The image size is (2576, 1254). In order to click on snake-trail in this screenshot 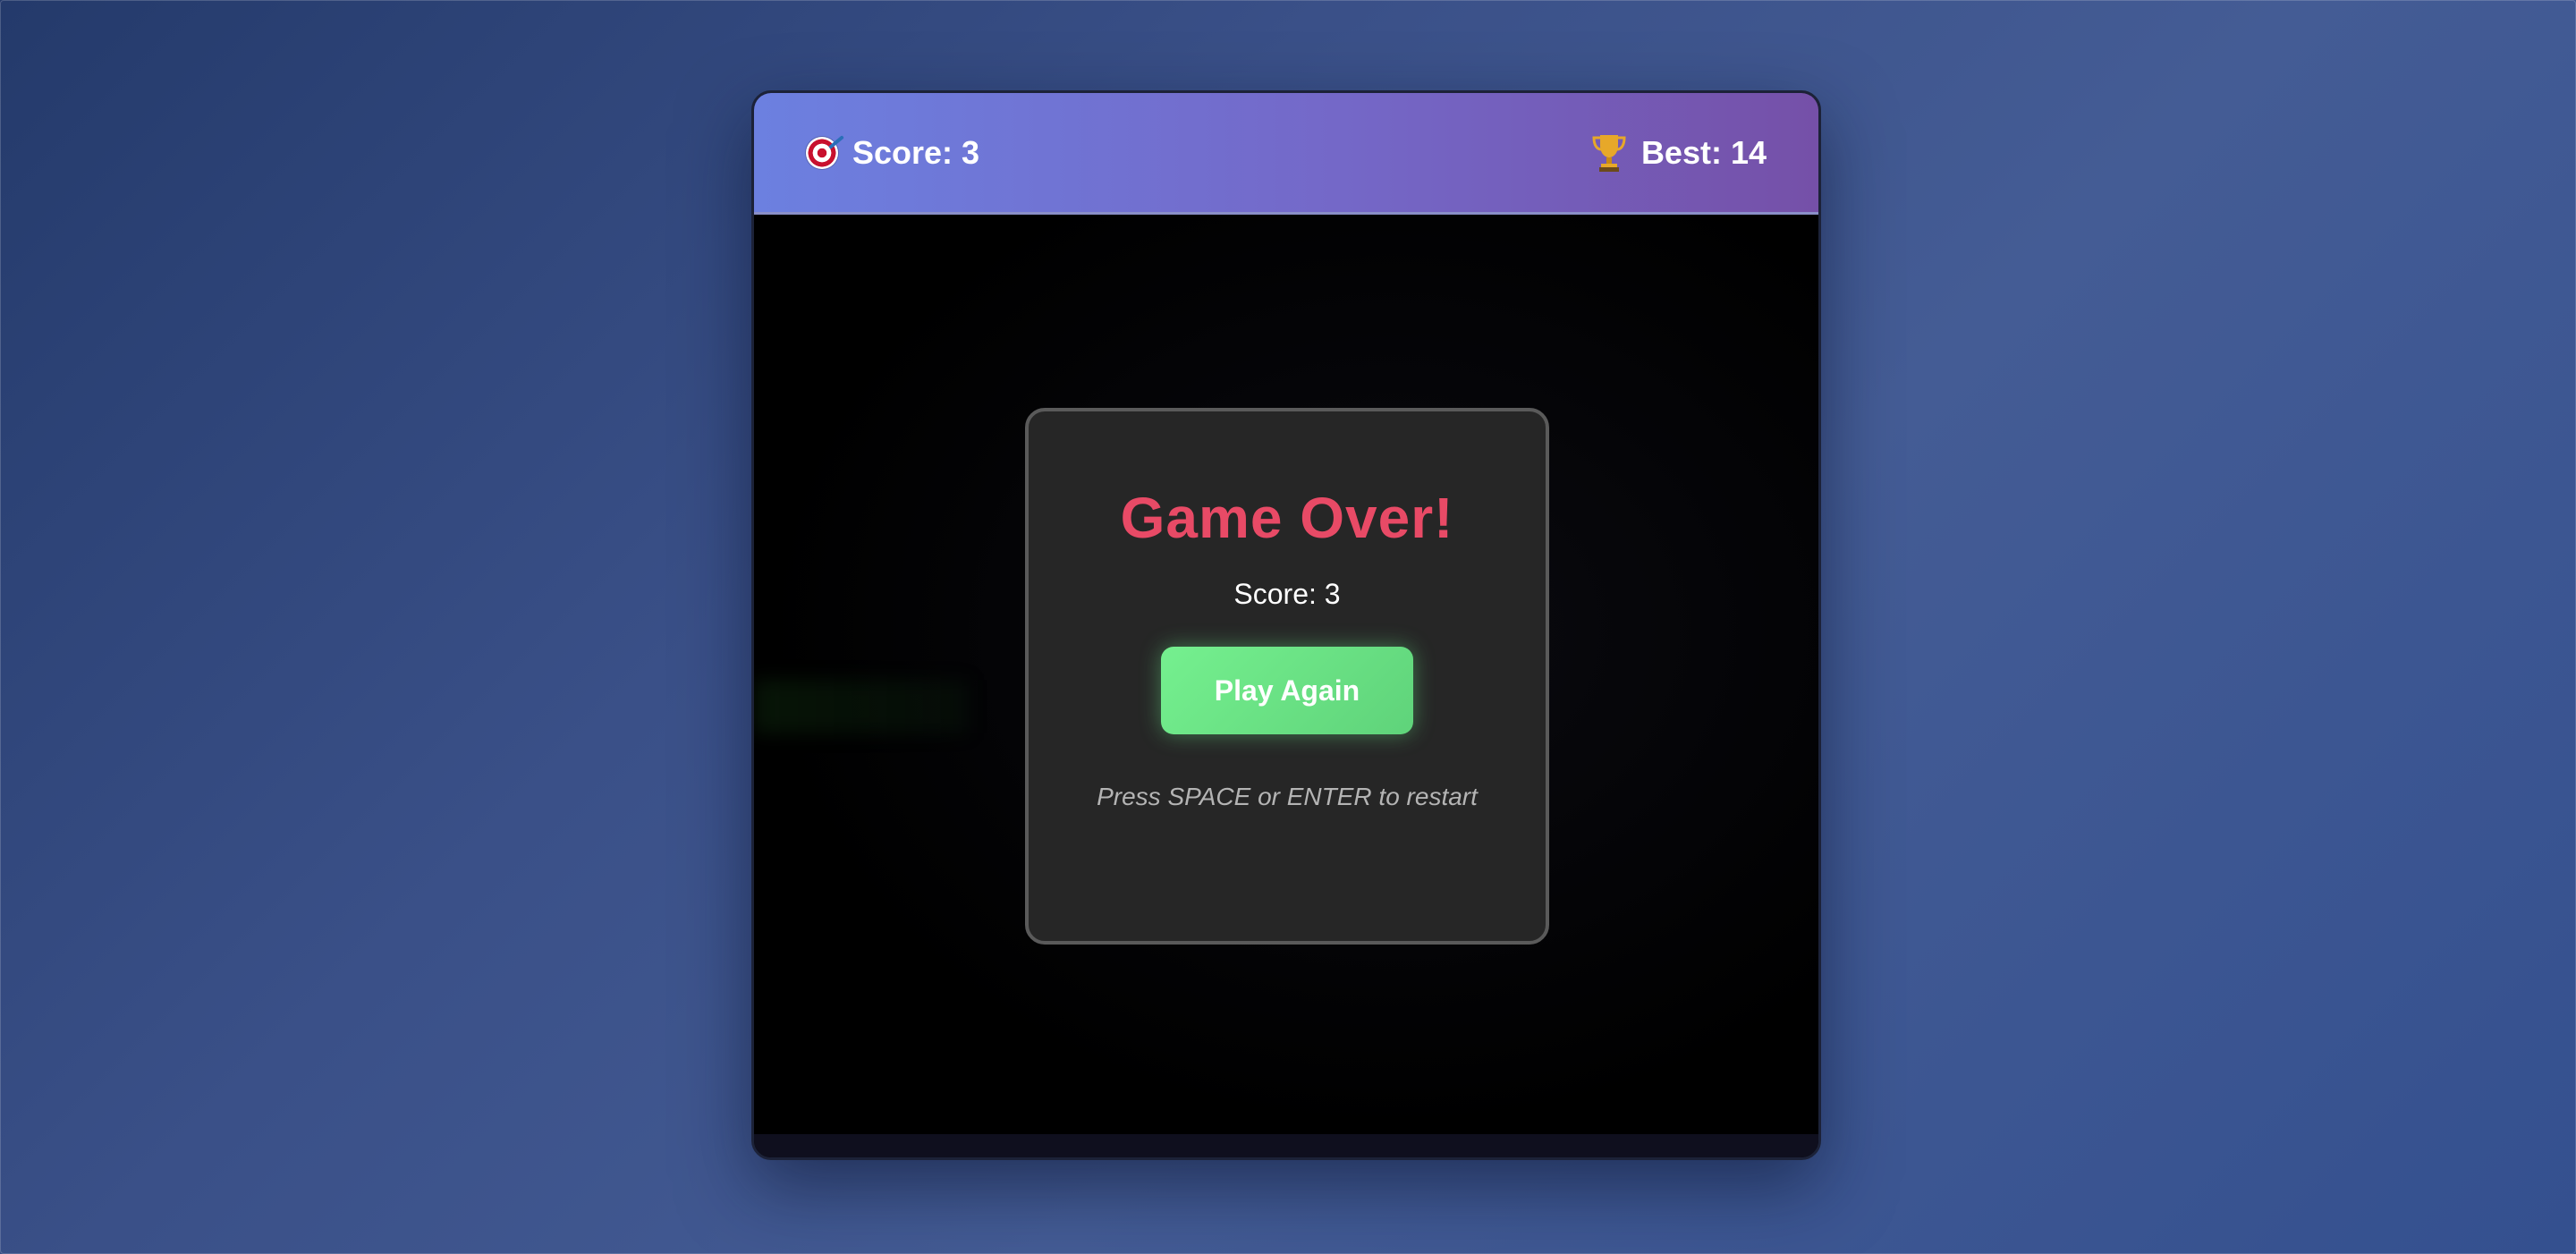, I will do `click(861, 706)`.